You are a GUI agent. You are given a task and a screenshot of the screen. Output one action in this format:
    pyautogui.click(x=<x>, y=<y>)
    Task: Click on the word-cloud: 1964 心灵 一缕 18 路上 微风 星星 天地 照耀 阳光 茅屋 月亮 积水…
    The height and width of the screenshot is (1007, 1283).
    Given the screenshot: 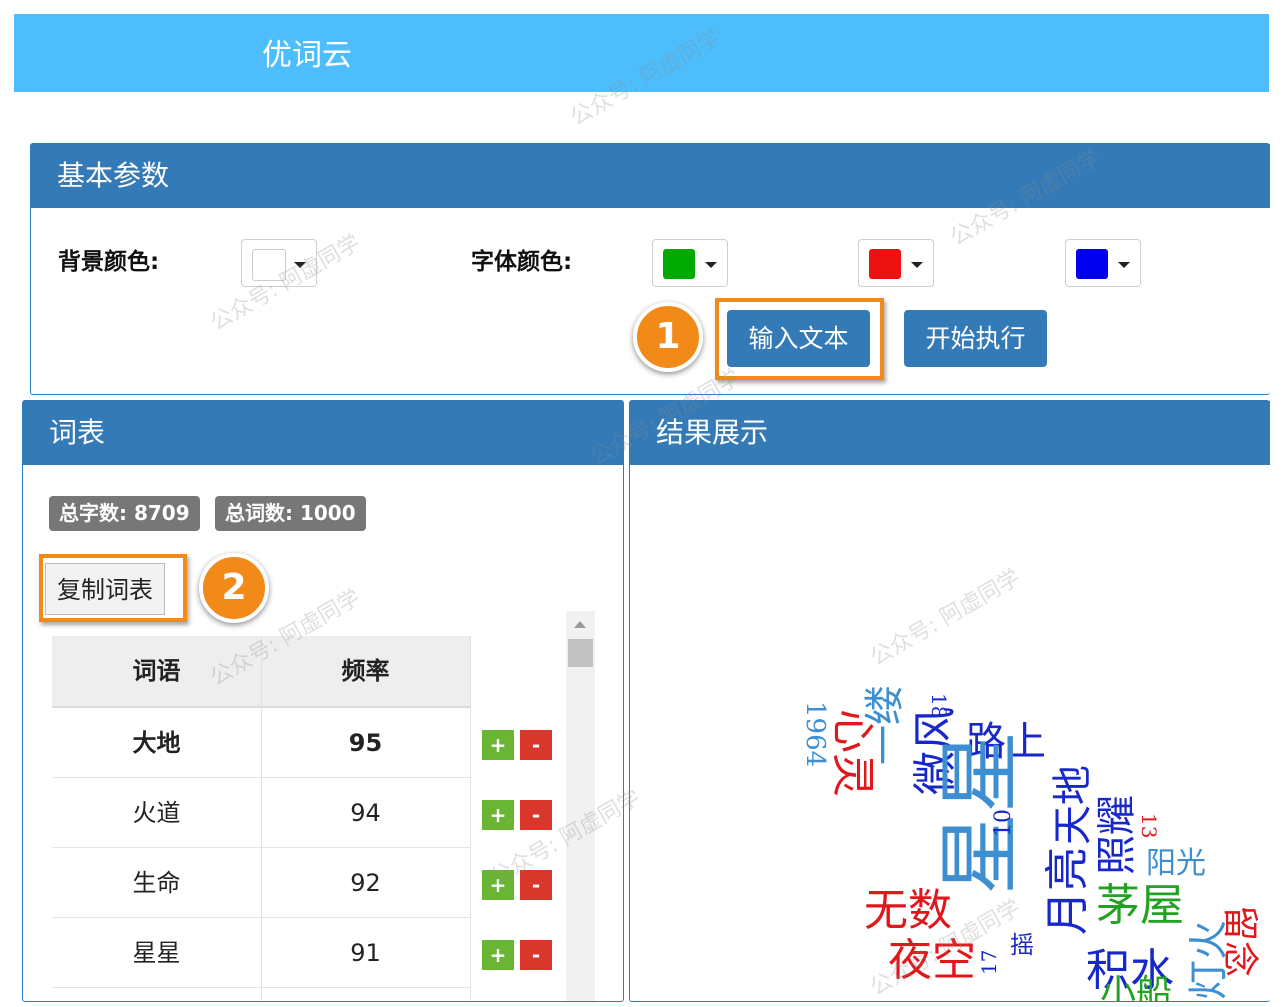 What is the action you would take?
    pyautogui.click(x=1030, y=843)
    